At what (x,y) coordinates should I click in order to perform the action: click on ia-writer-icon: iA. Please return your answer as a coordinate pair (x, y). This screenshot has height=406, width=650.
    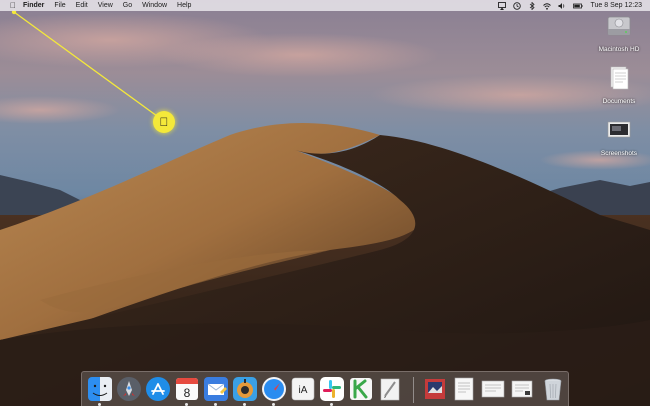
    Looking at the image, I should click on (303, 389).